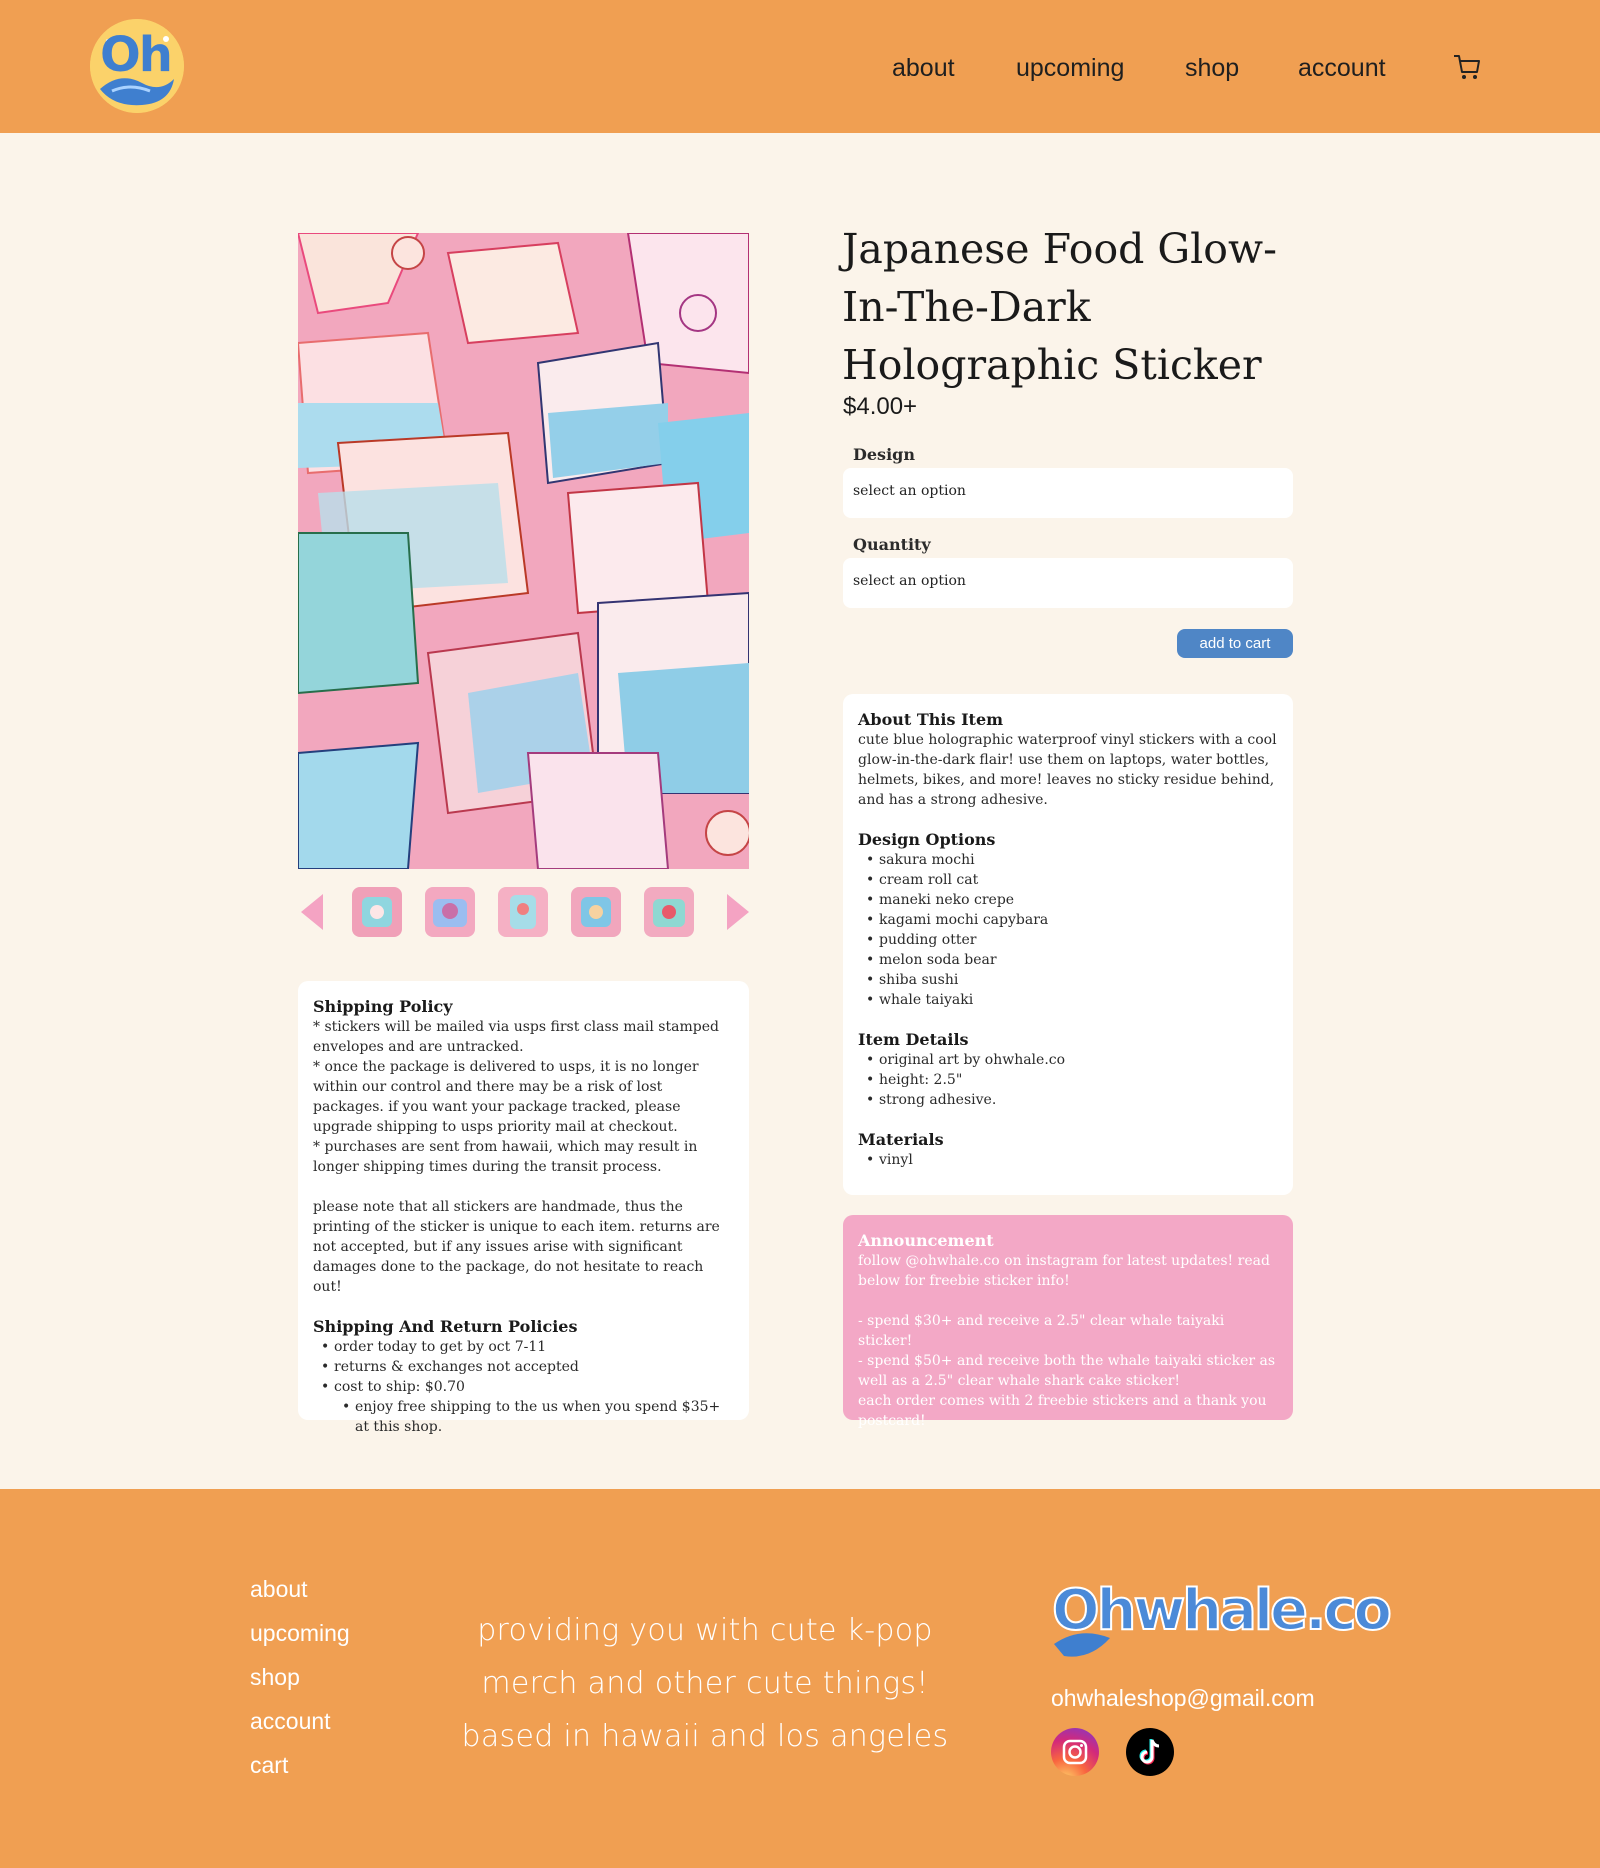  What do you see at coordinates (279, 1589) in the screenshot?
I see `footer-link-about: about` at bounding box center [279, 1589].